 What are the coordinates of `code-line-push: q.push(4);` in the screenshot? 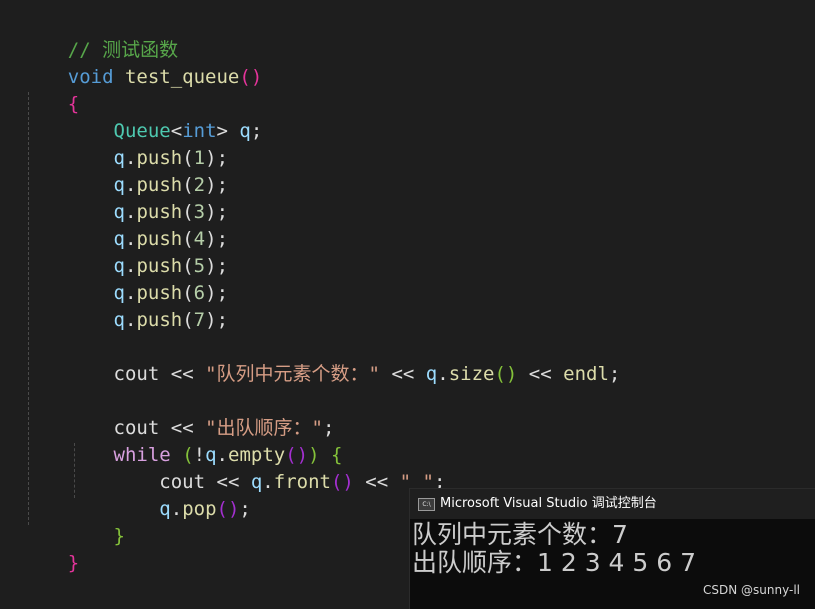 It's located at (125, 224).